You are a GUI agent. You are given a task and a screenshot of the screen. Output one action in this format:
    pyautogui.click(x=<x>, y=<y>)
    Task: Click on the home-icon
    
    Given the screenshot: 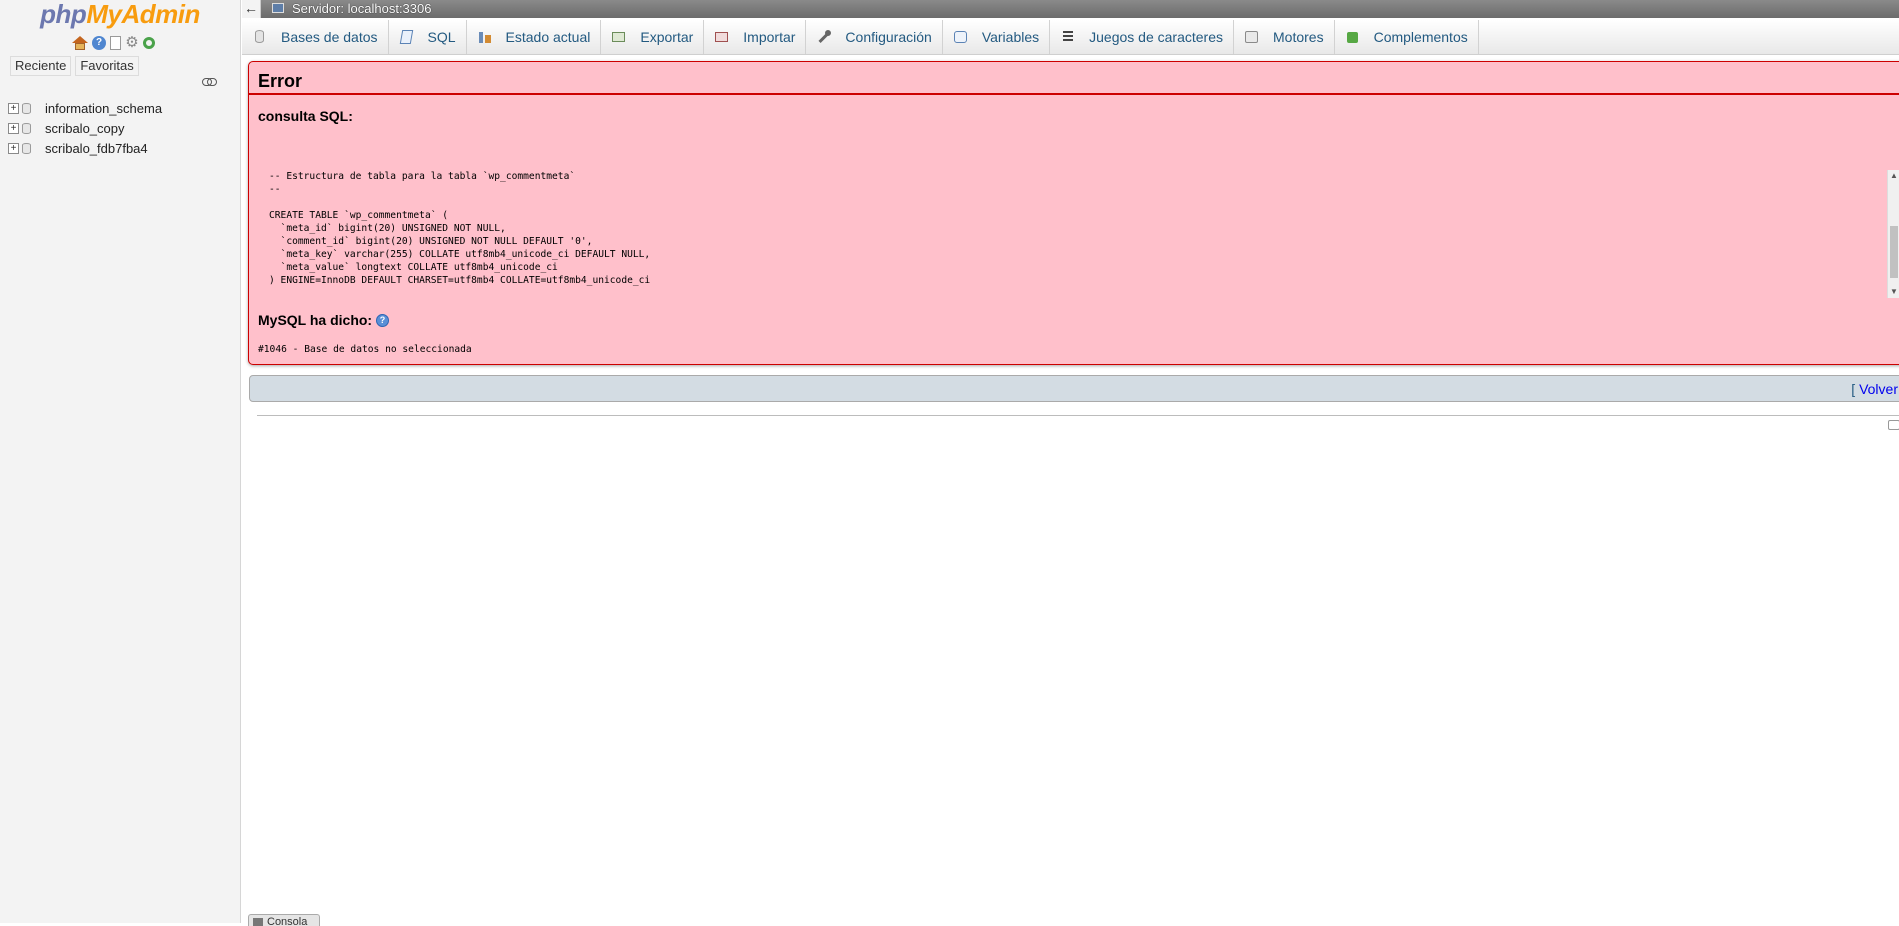 What is the action you would take?
    pyautogui.click(x=80, y=43)
    